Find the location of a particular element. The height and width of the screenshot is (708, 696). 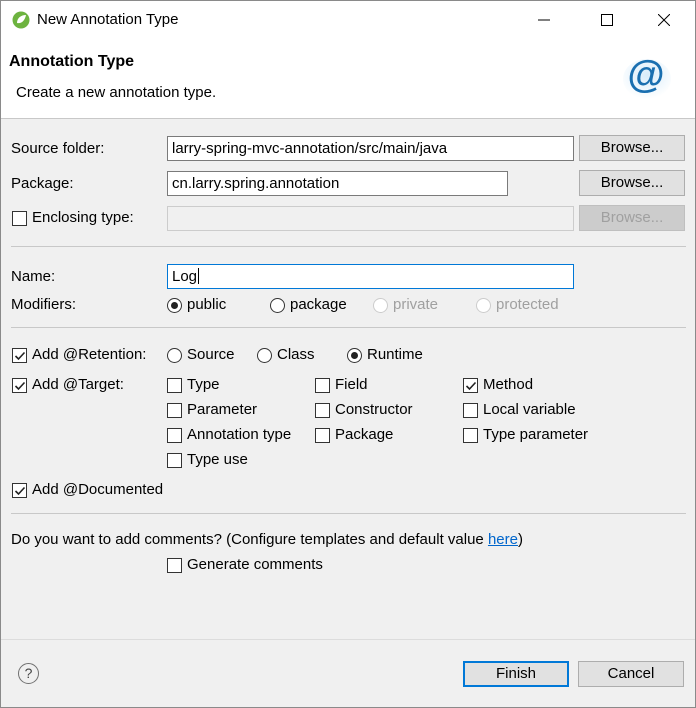

retention-source-radio is located at coordinates (174, 355).